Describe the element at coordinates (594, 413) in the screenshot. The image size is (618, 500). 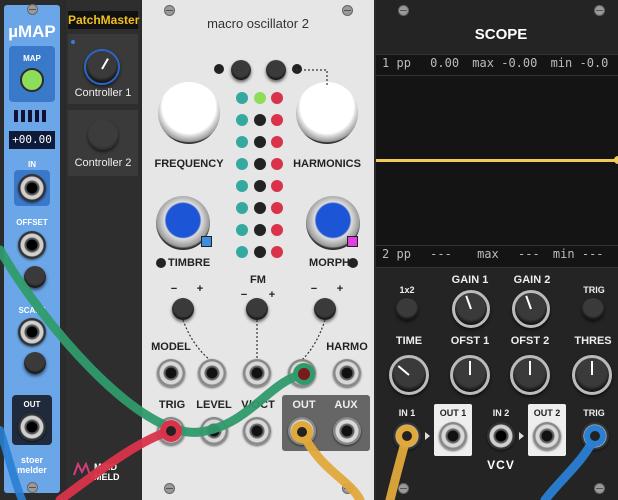
I see `trig-in-label: TRIG` at that location.